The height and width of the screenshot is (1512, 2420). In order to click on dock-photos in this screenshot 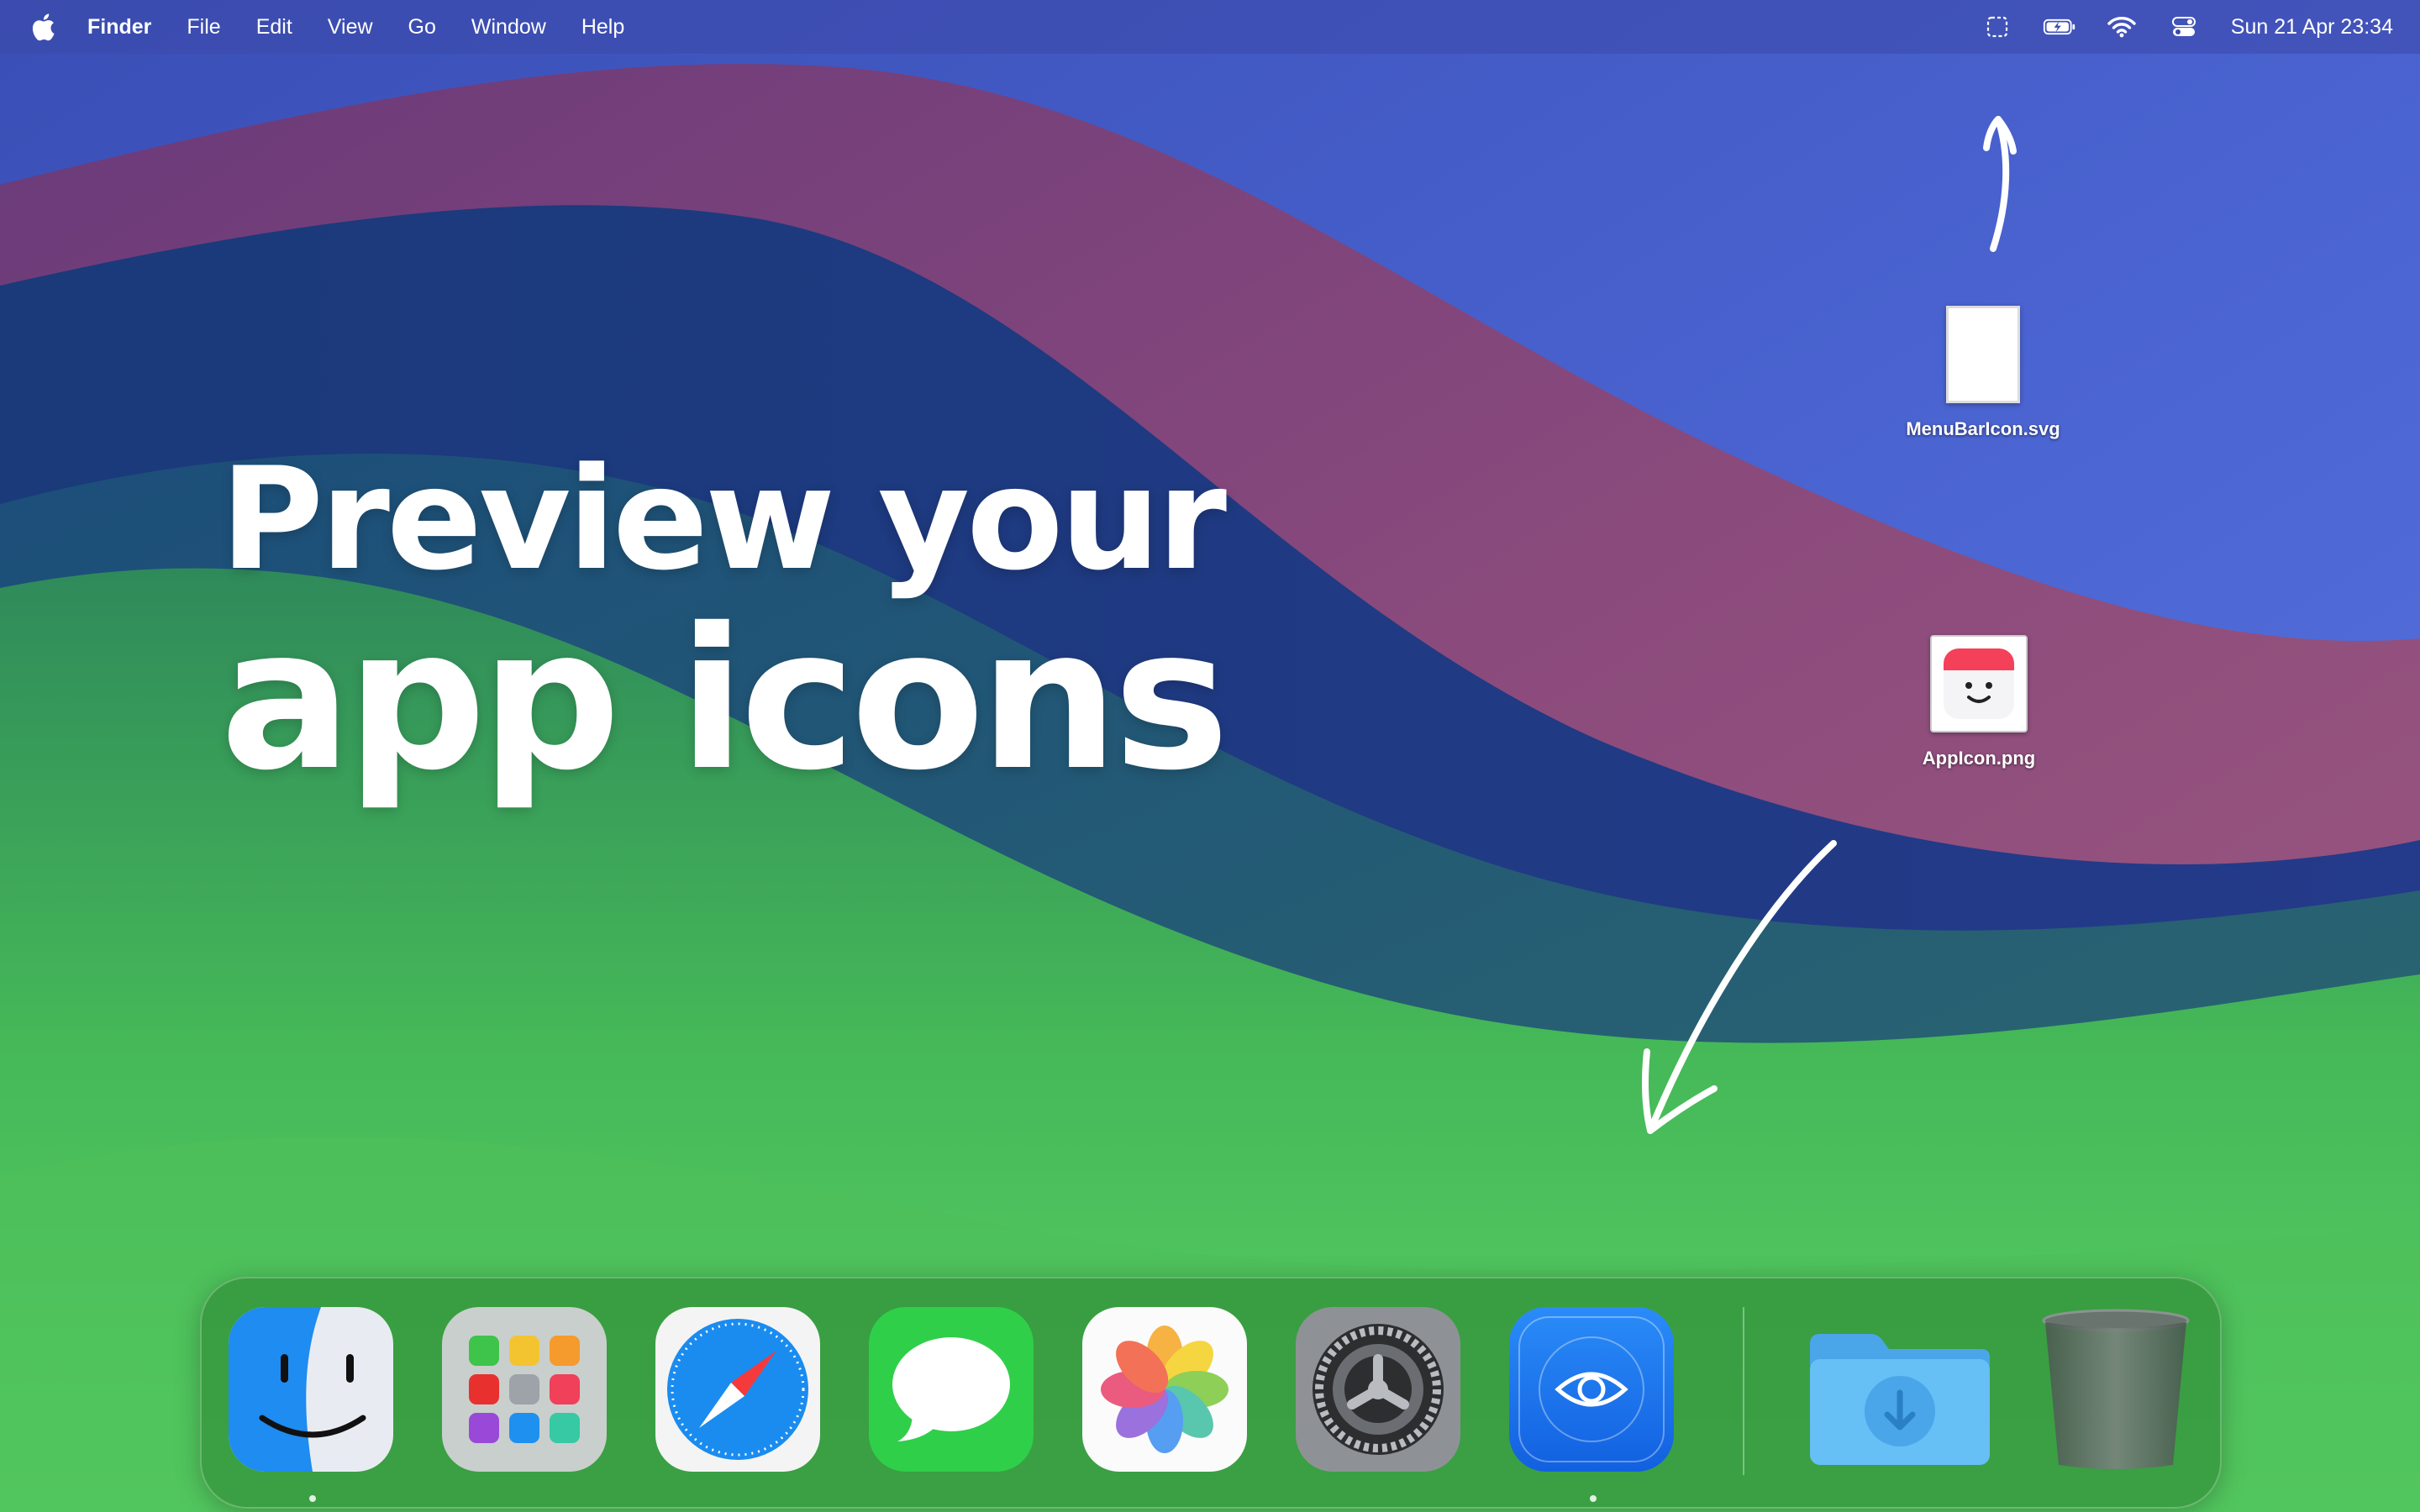, I will do `click(1164, 1389)`.